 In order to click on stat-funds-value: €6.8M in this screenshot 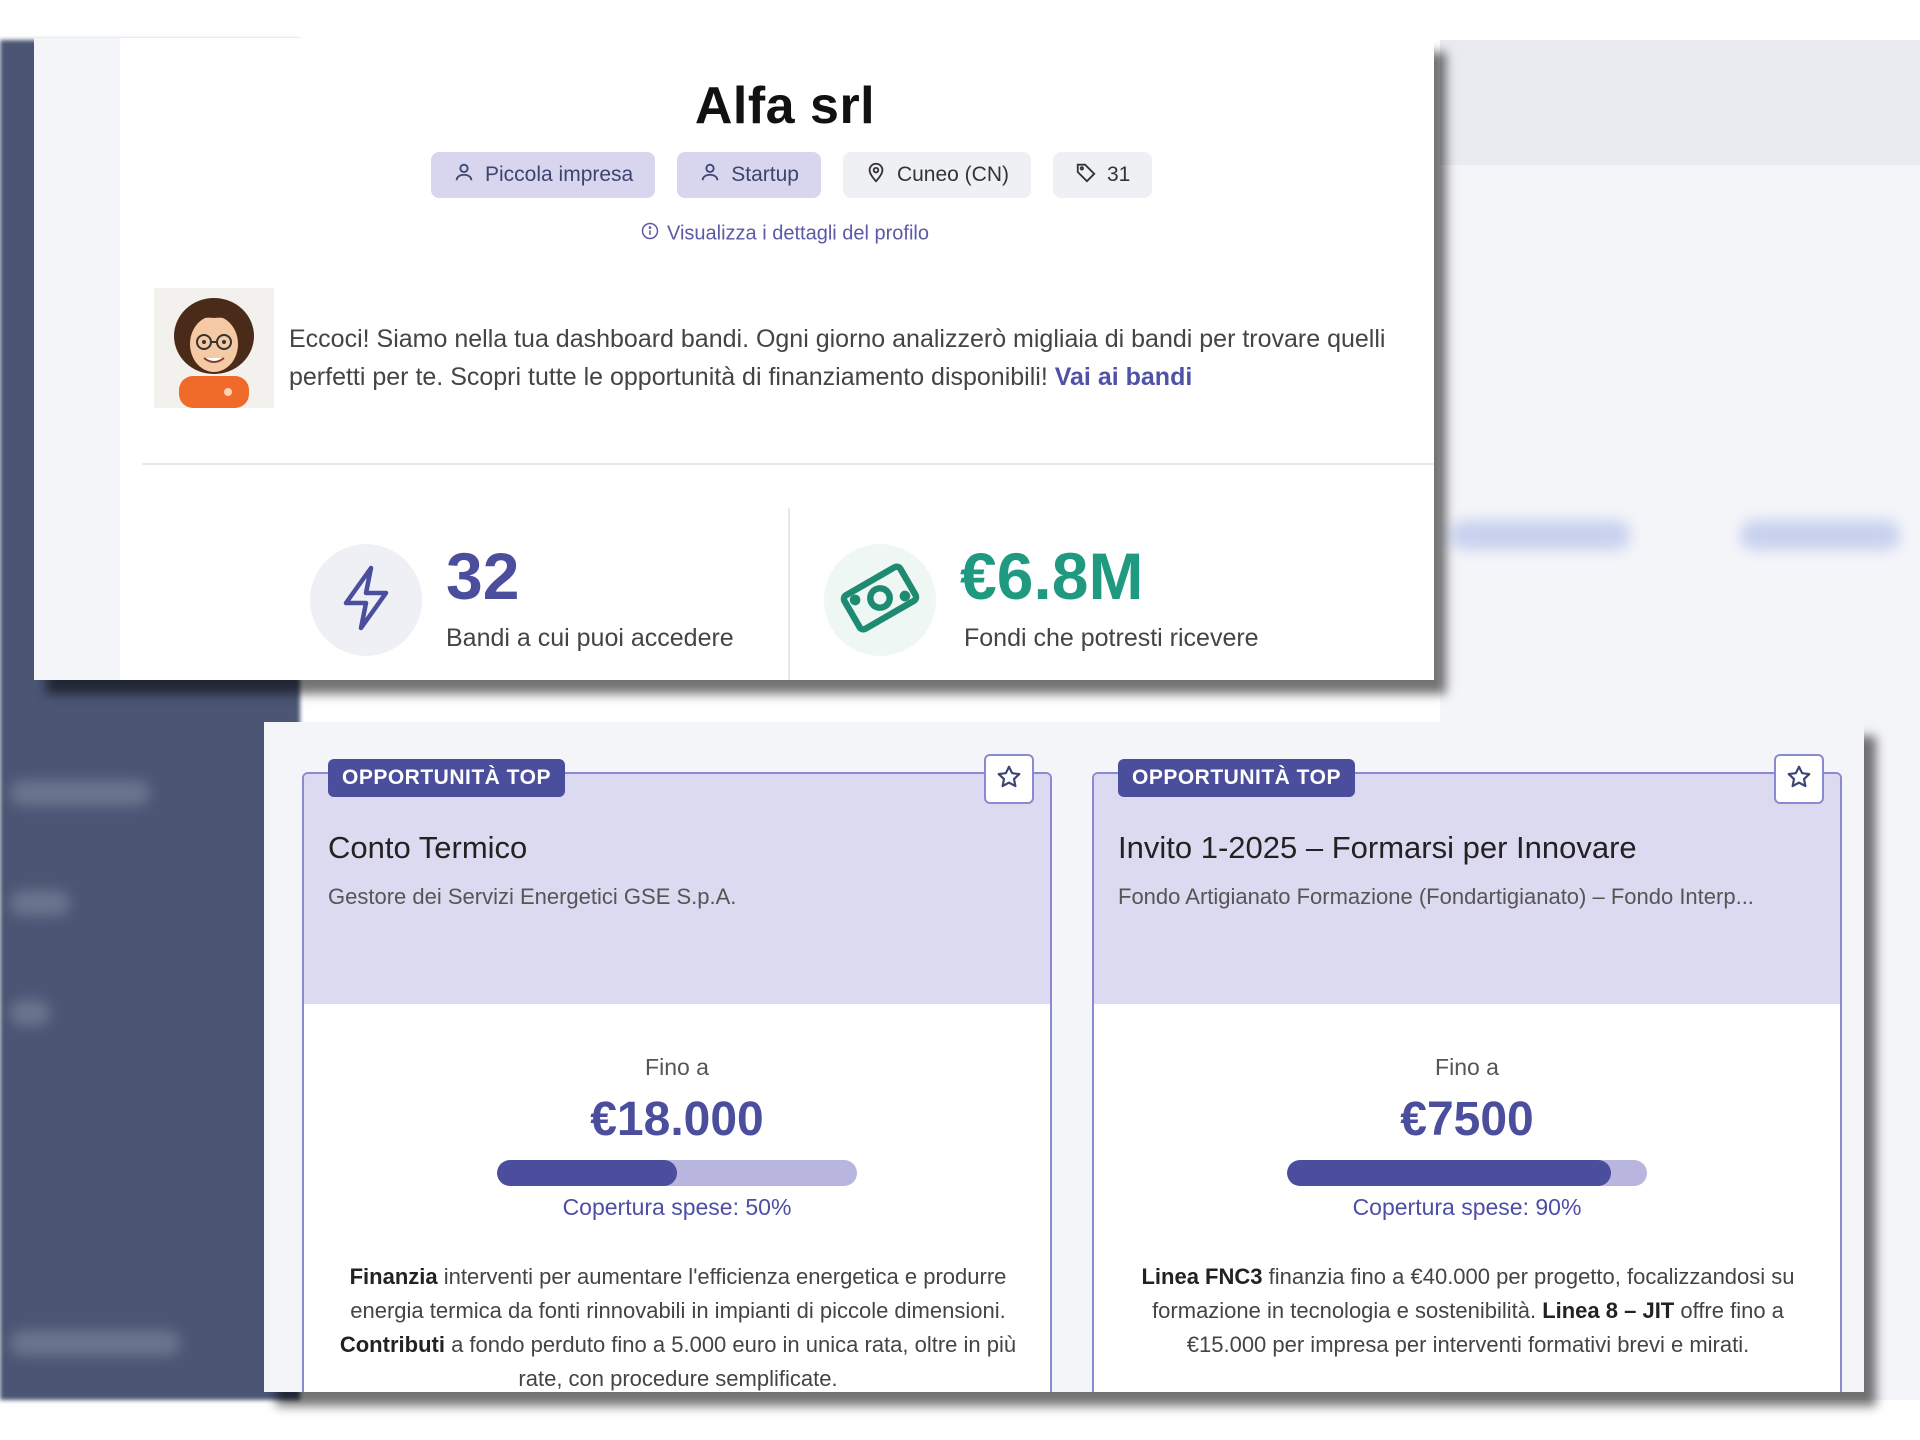, I will do `click(1052, 576)`.